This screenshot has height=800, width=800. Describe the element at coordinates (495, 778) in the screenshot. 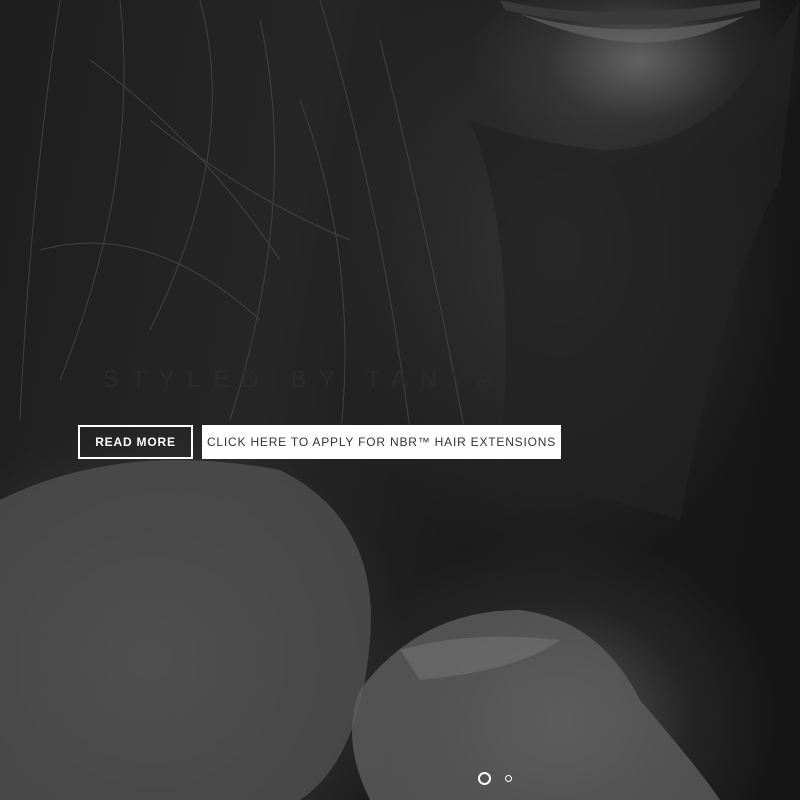

I see `slider-pagination` at that location.